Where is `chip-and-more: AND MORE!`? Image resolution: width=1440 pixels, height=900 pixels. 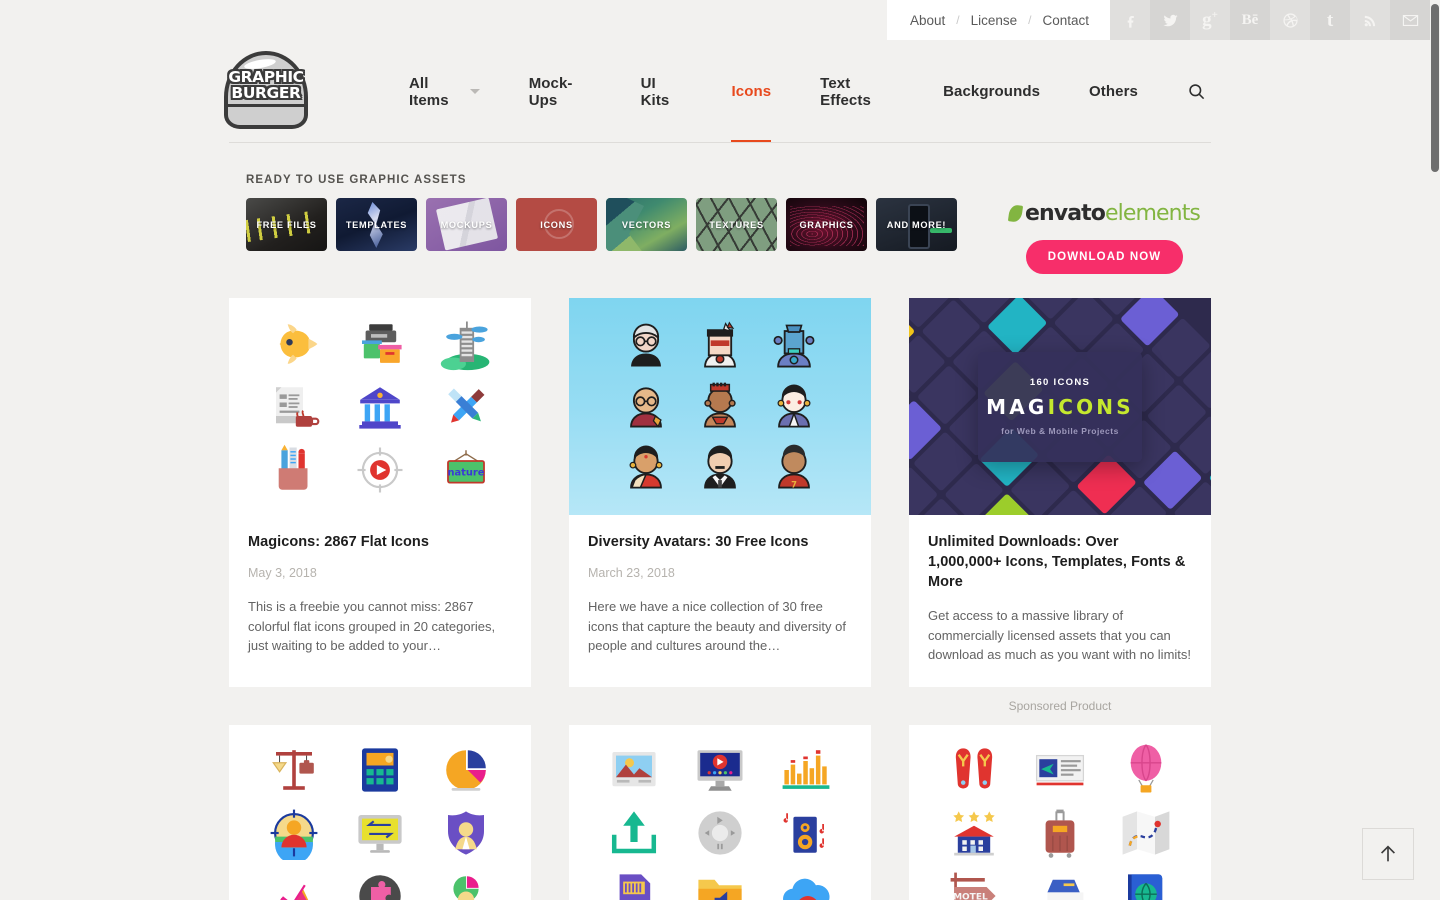 chip-and-more: AND MORE! is located at coordinates (916, 224).